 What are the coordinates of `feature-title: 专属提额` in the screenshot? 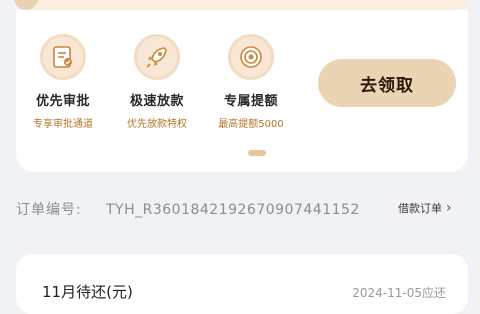 It's located at (250, 101).